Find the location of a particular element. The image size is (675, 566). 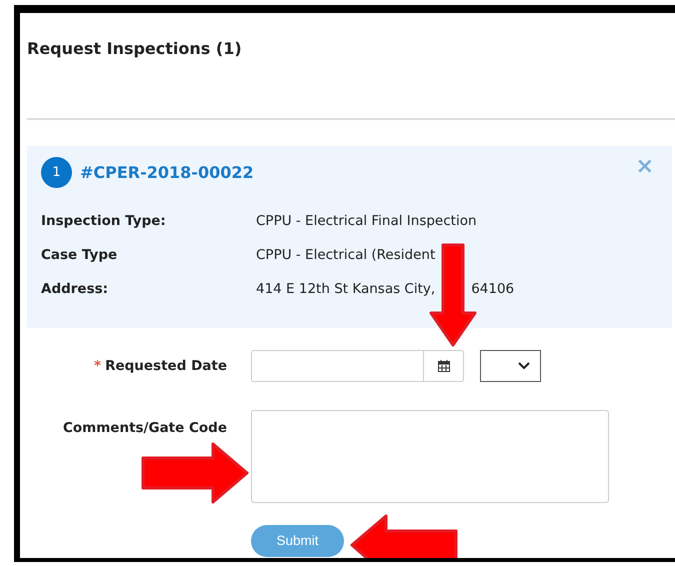

case-number-badge: 1 is located at coordinates (56, 172).